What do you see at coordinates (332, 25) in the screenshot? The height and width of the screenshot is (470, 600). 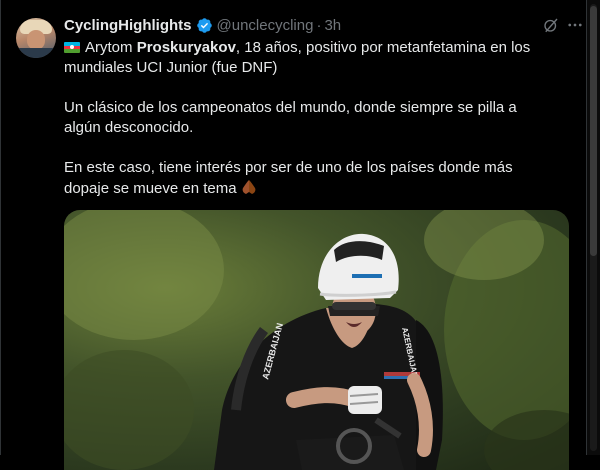 I see `timestamp: 3h` at bounding box center [332, 25].